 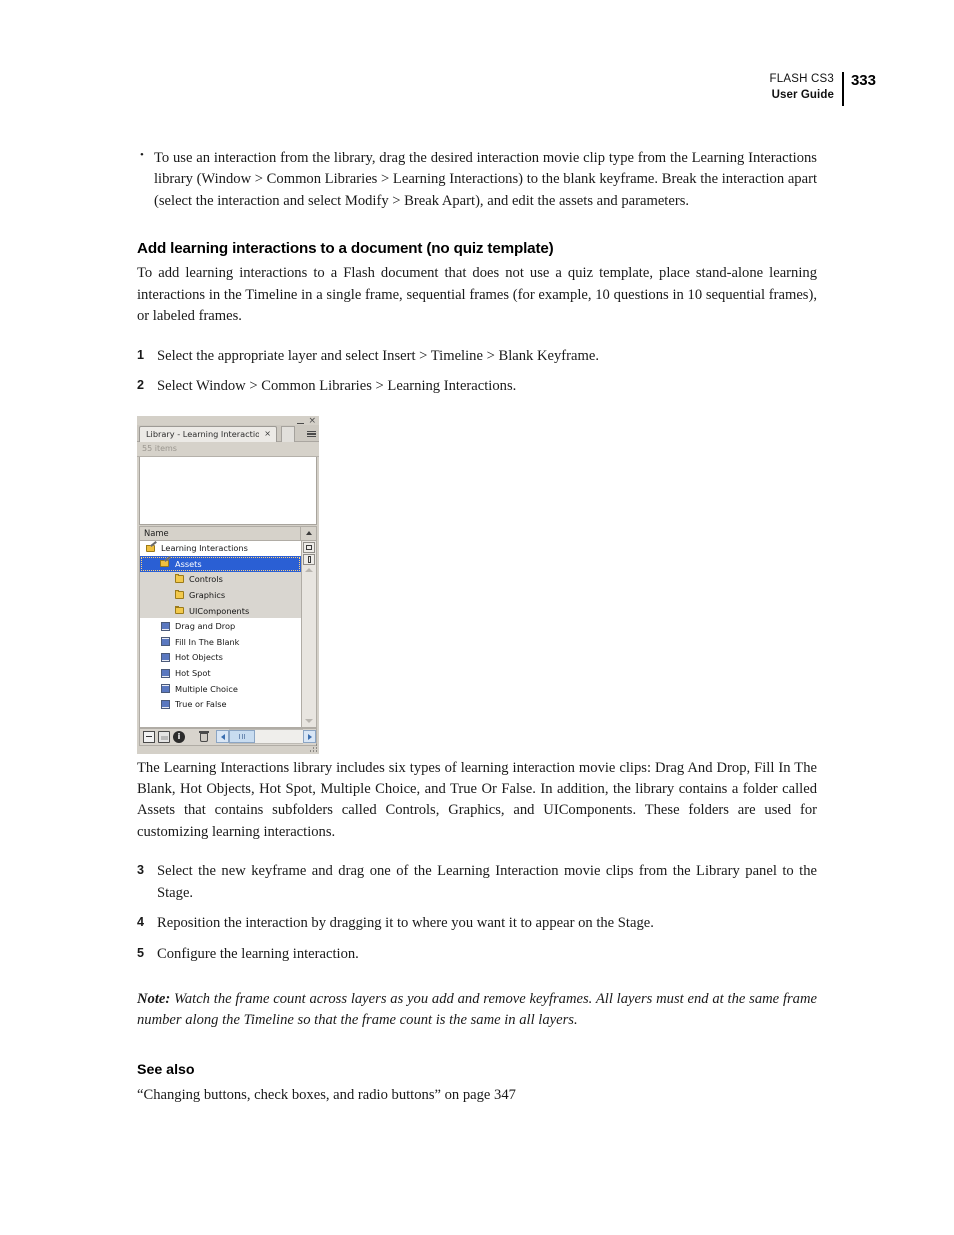 I want to click on list-item: True or False, so click(x=220, y=704).